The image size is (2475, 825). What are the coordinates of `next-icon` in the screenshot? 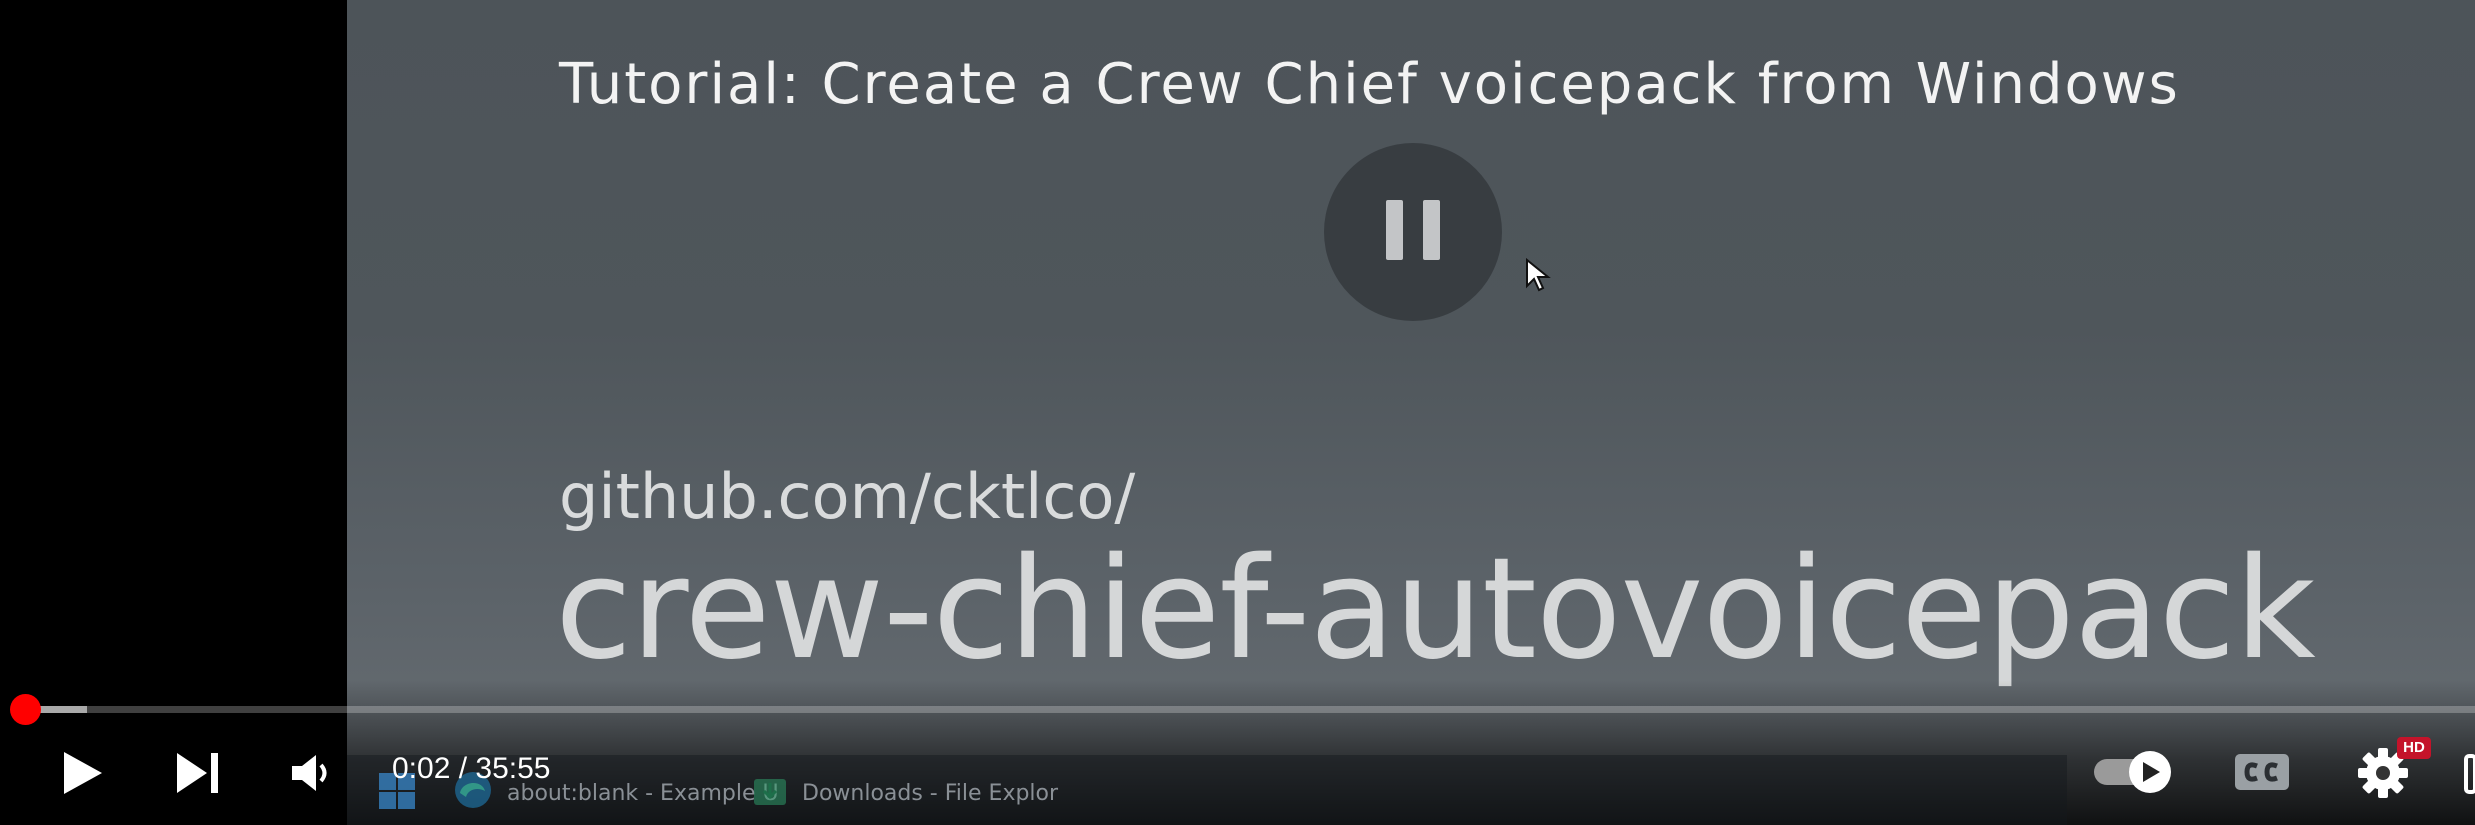 It's located at (197, 773).